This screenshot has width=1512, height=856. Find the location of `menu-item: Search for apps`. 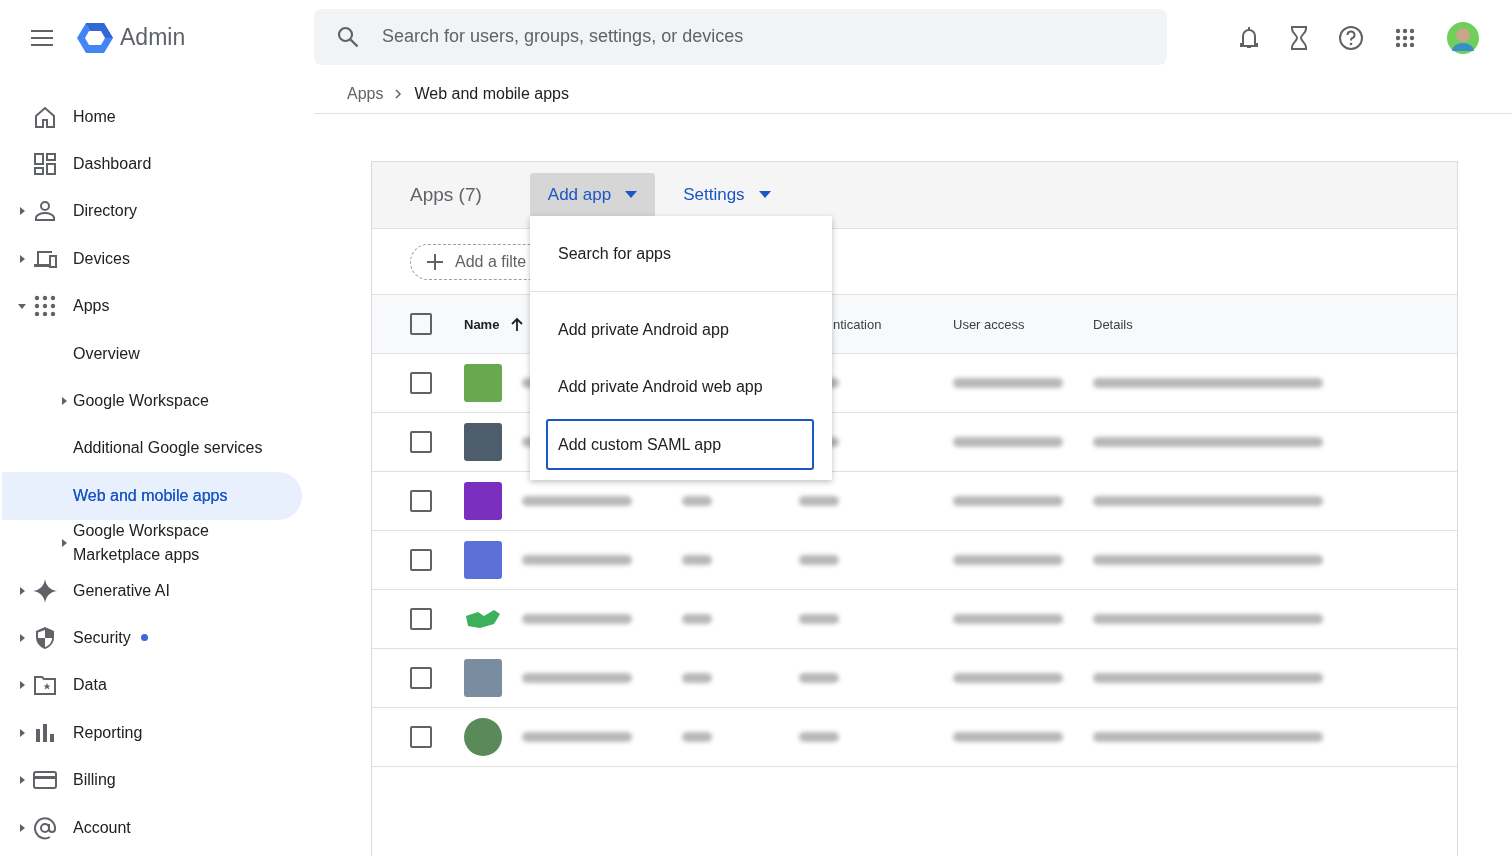

menu-item: Search for apps is located at coordinates (681, 253).